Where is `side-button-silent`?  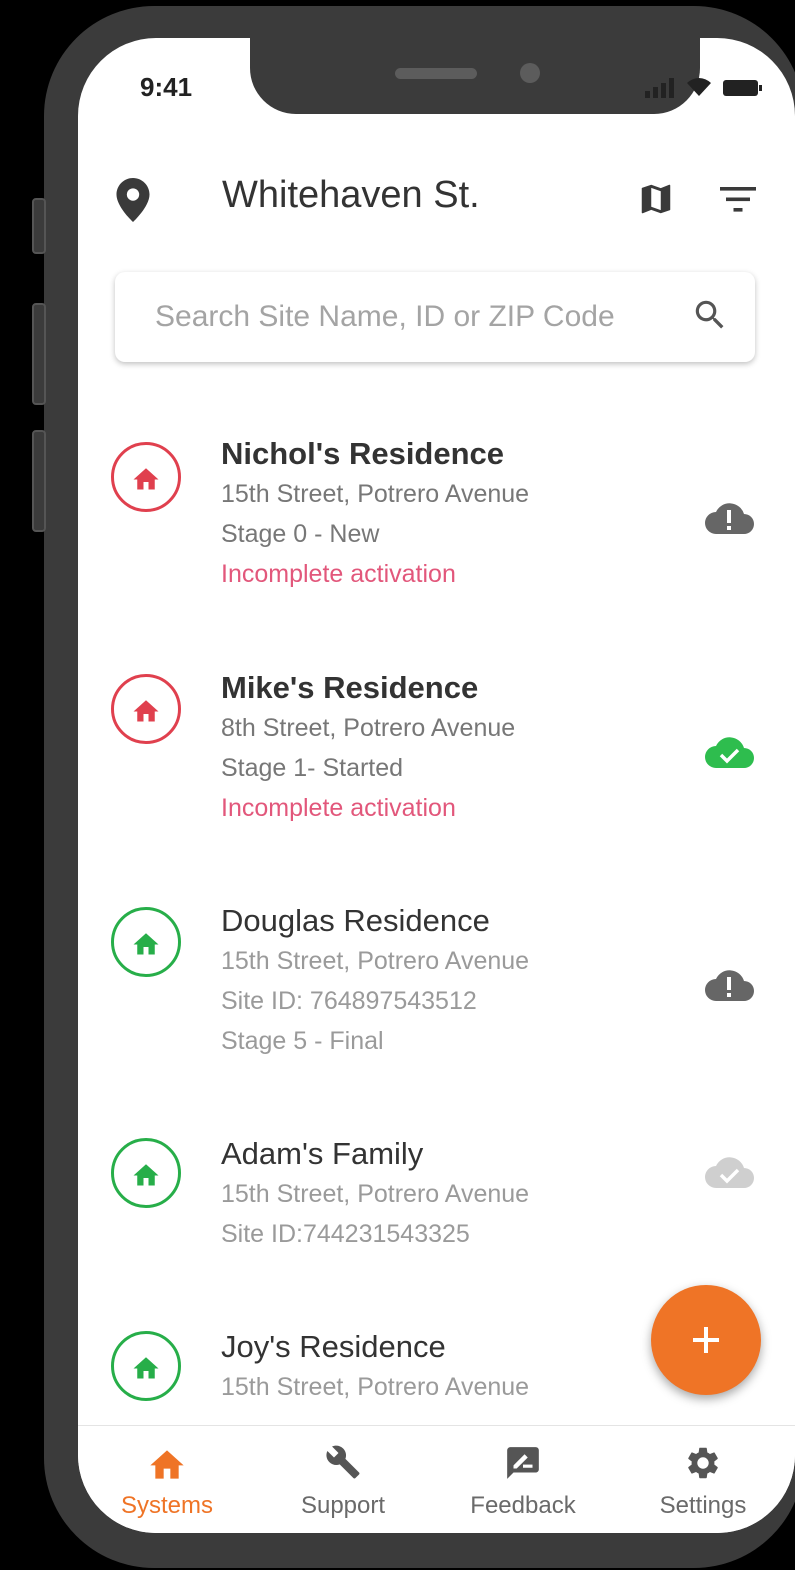
side-button-silent is located at coordinates (39, 226).